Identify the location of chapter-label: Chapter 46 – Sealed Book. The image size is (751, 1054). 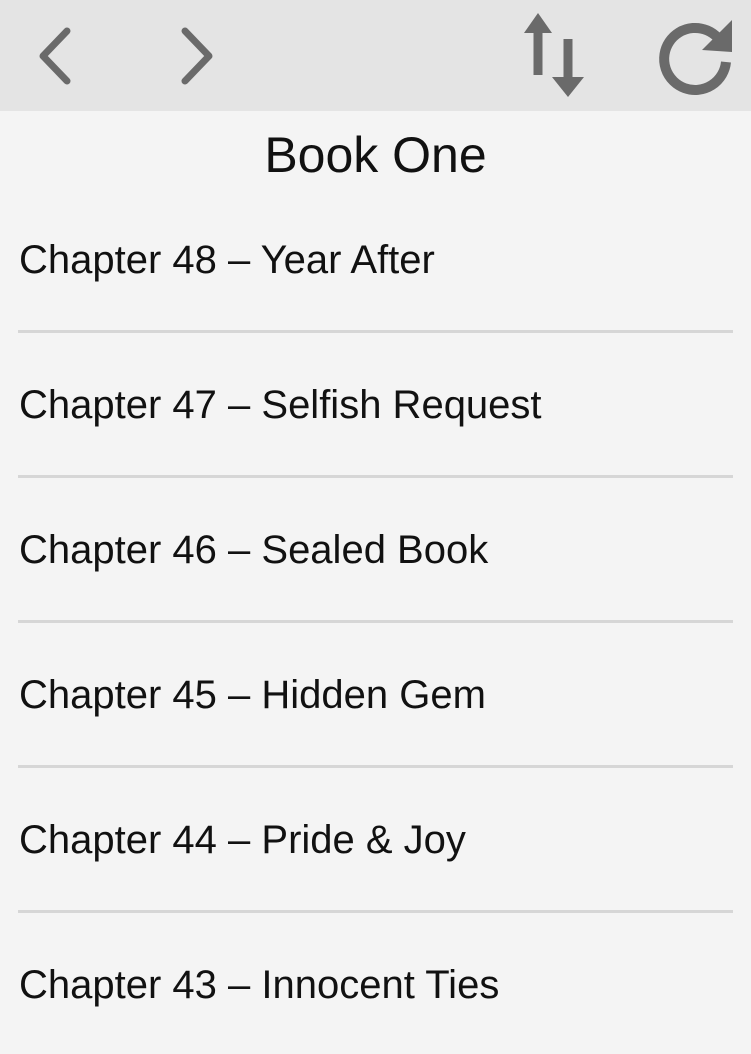
(254, 550).